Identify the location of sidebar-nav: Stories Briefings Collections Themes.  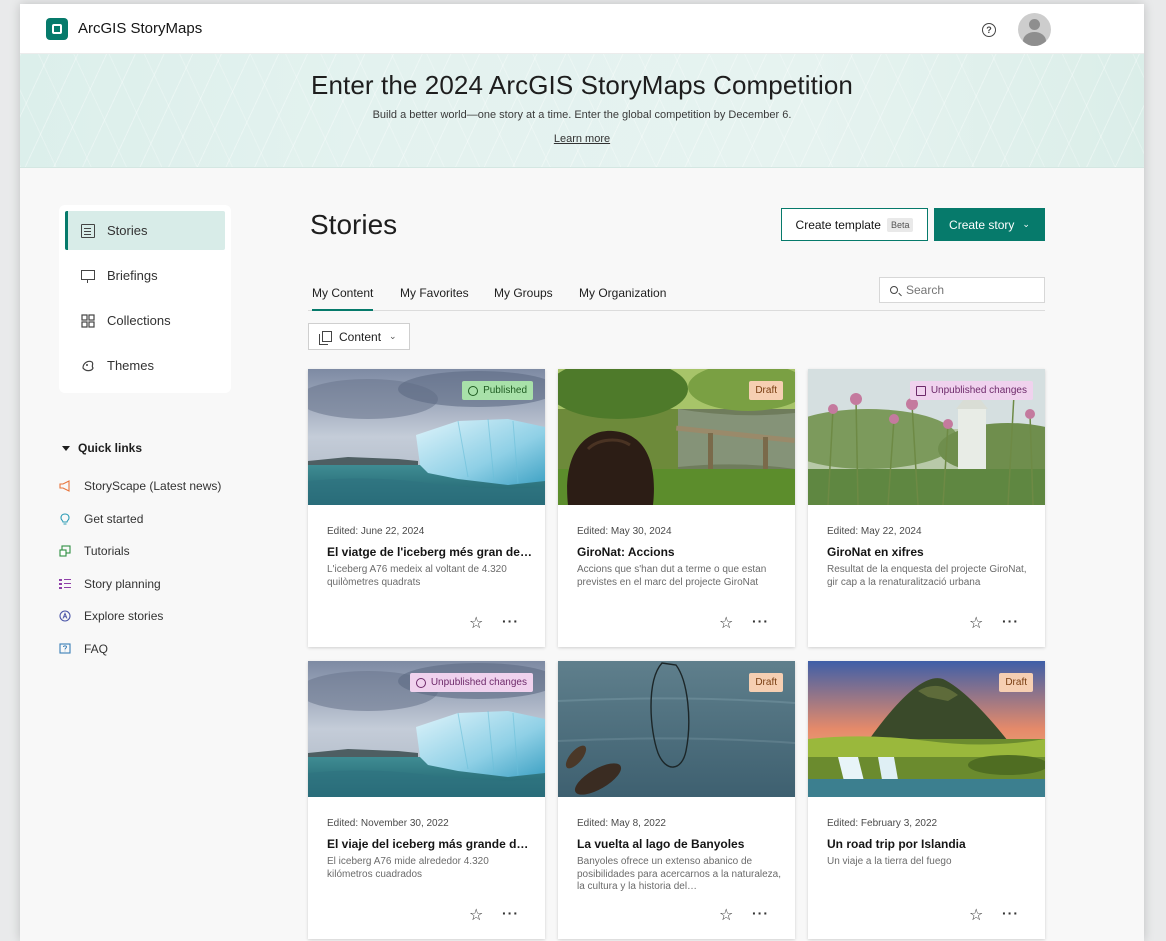
(145, 299).